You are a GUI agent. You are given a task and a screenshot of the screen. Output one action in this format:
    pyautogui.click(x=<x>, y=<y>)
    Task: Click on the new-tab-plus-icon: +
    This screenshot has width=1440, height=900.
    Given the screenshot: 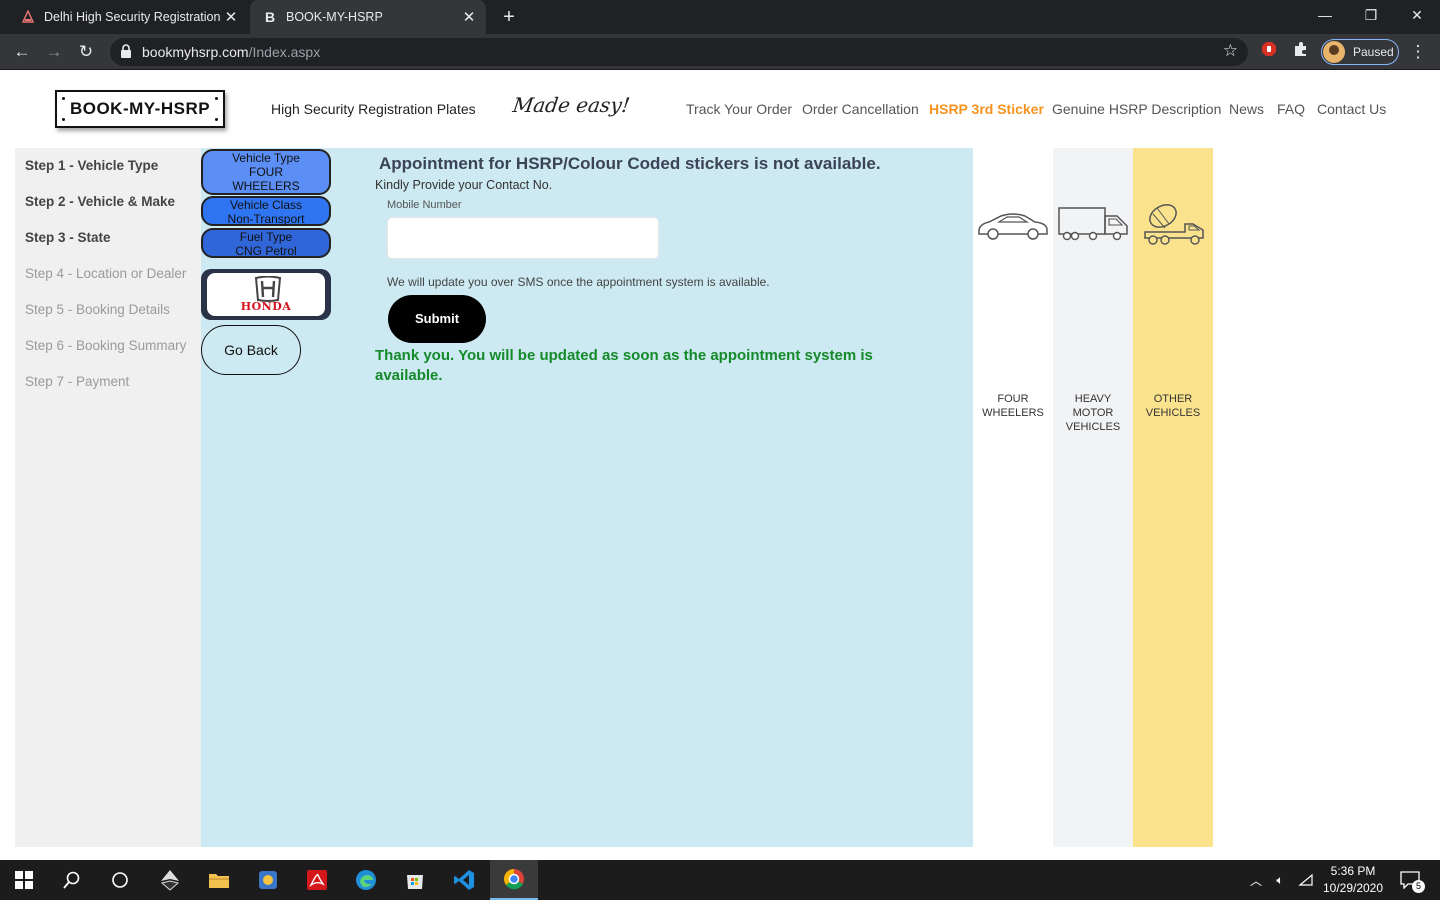 What is the action you would take?
    pyautogui.click(x=509, y=17)
    